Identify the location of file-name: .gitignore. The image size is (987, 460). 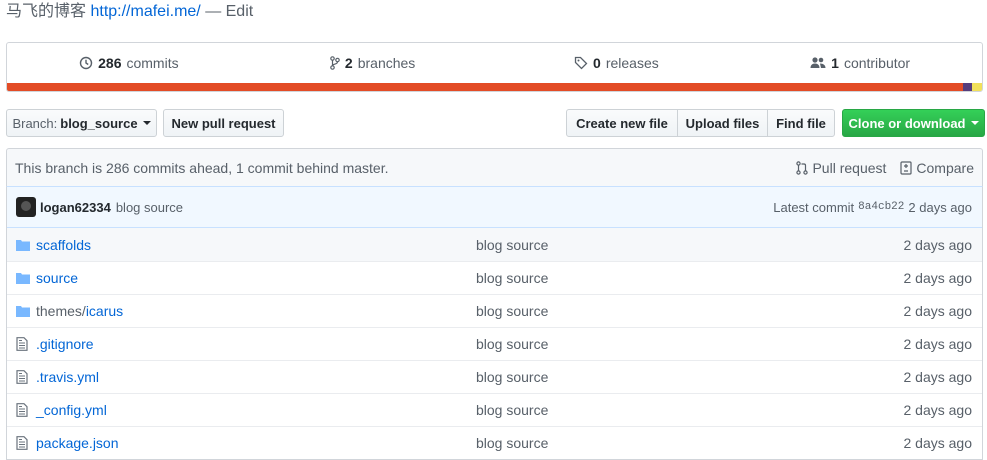
(65, 344).